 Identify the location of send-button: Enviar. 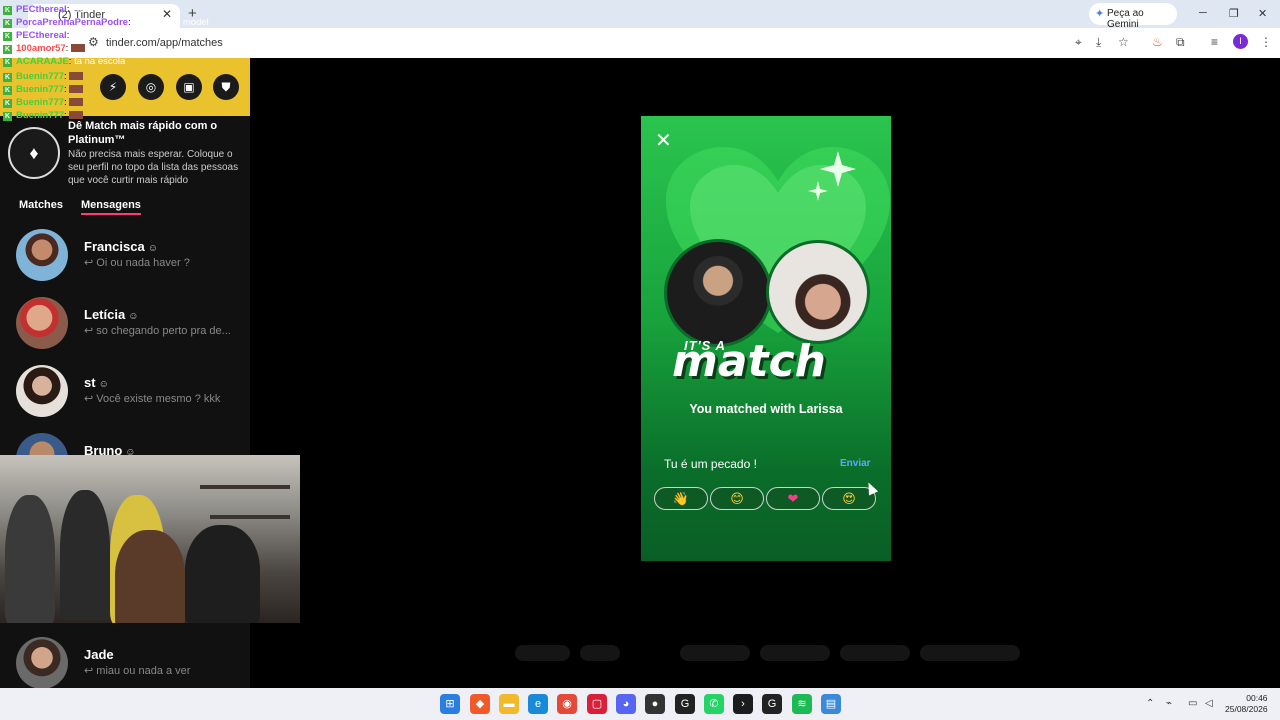
(855, 463).